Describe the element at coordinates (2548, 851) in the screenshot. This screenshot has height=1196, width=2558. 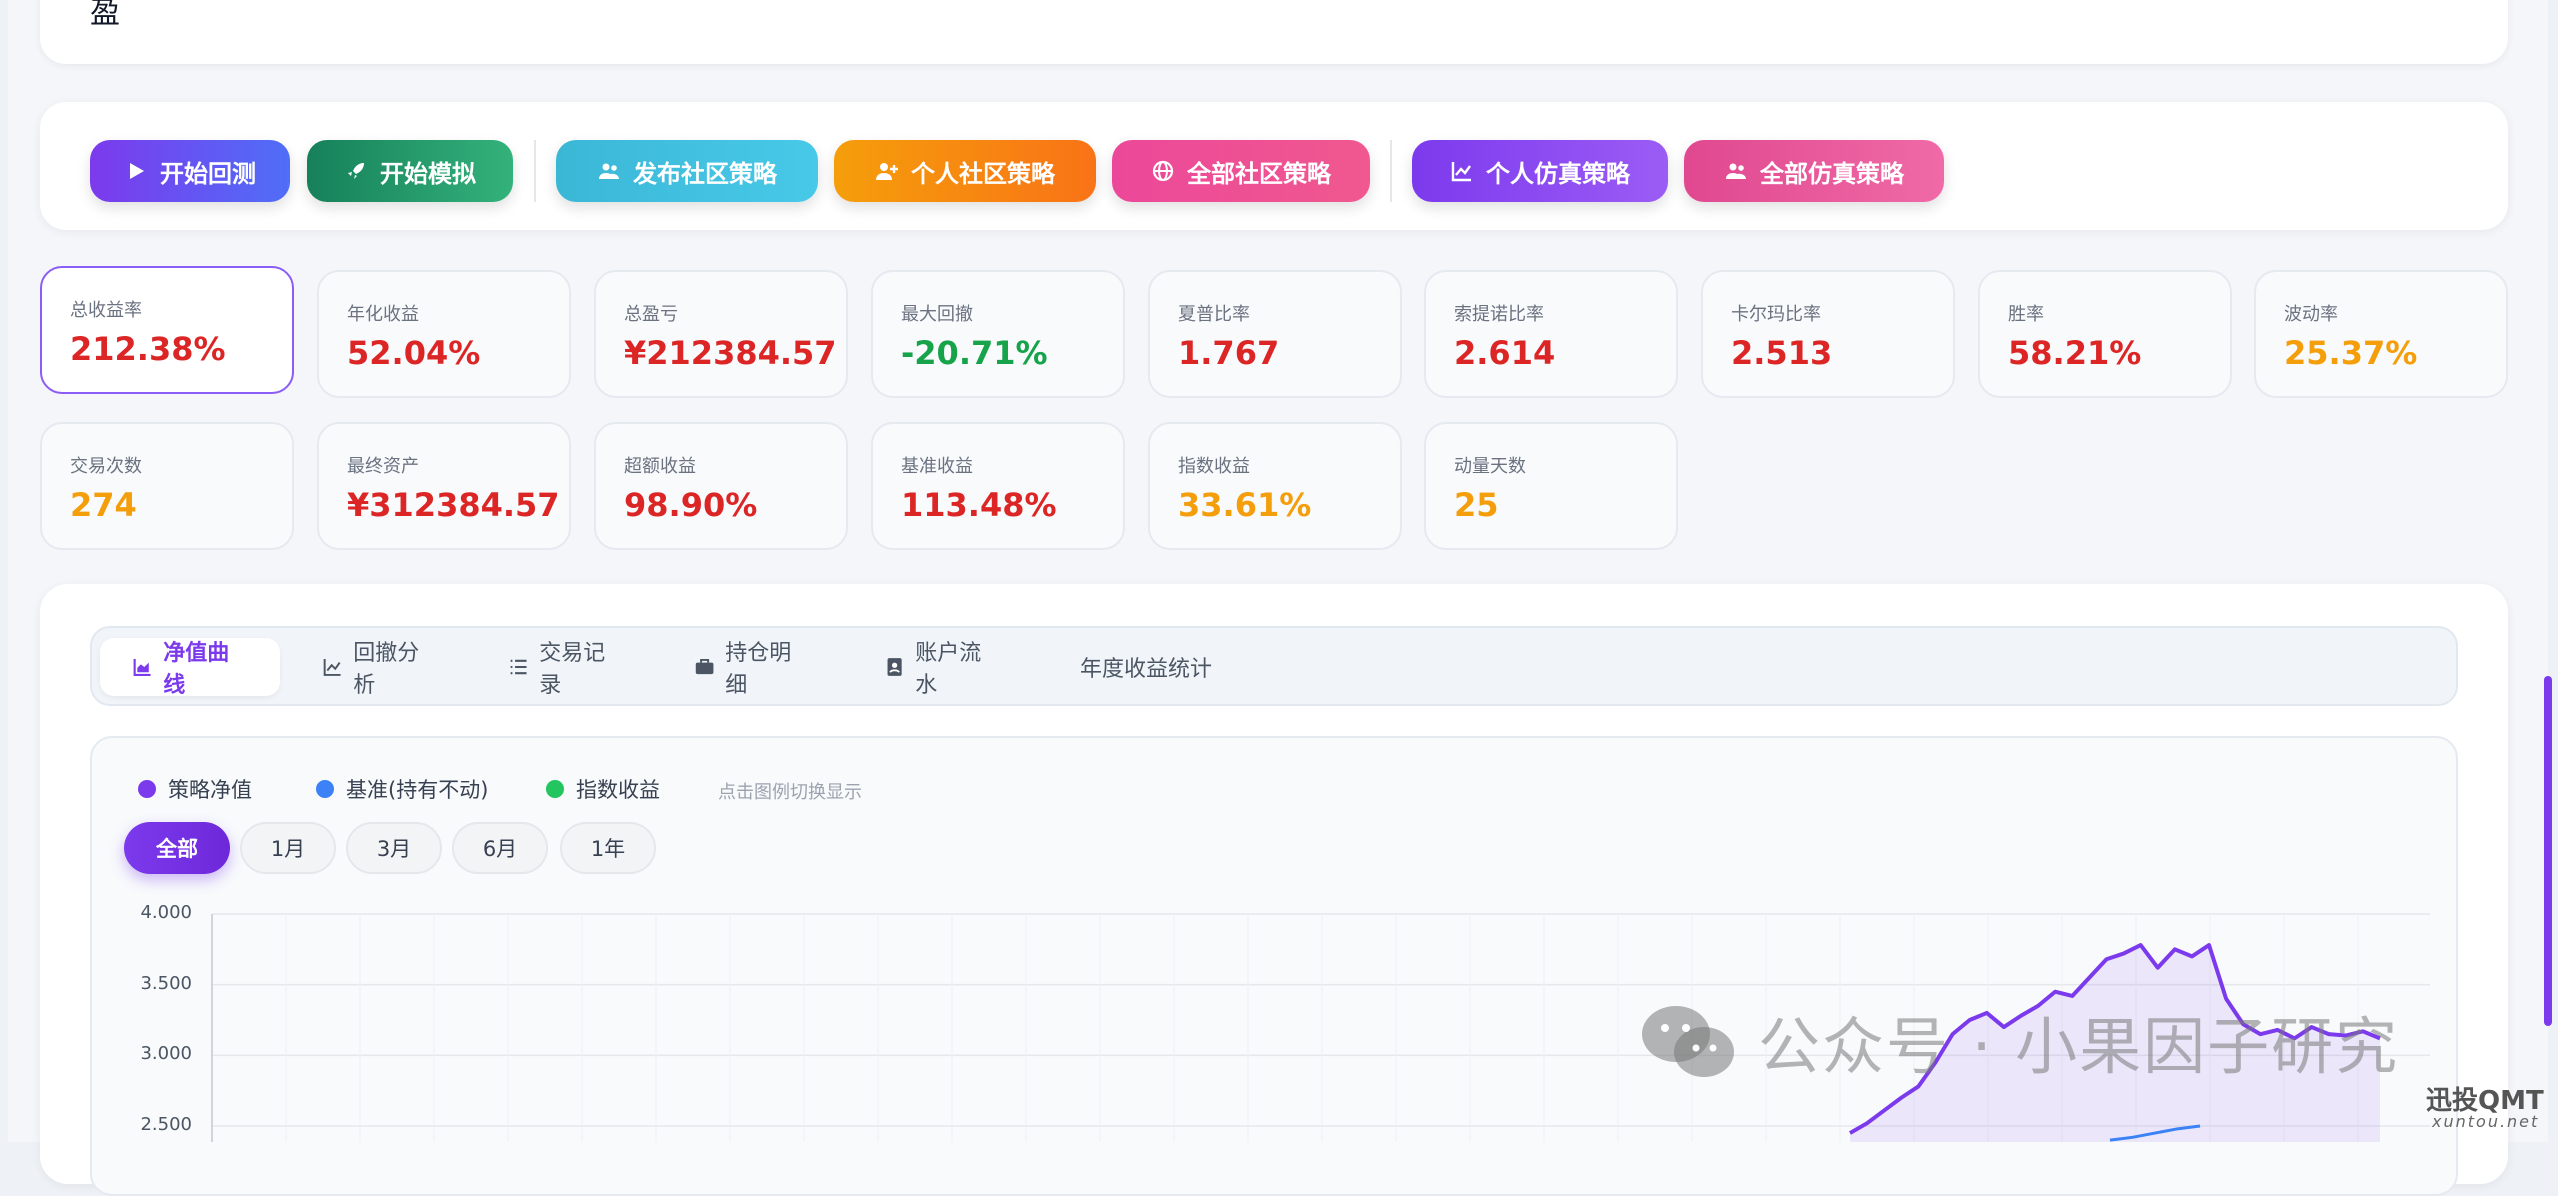
I see `scrollbar-thumb` at that location.